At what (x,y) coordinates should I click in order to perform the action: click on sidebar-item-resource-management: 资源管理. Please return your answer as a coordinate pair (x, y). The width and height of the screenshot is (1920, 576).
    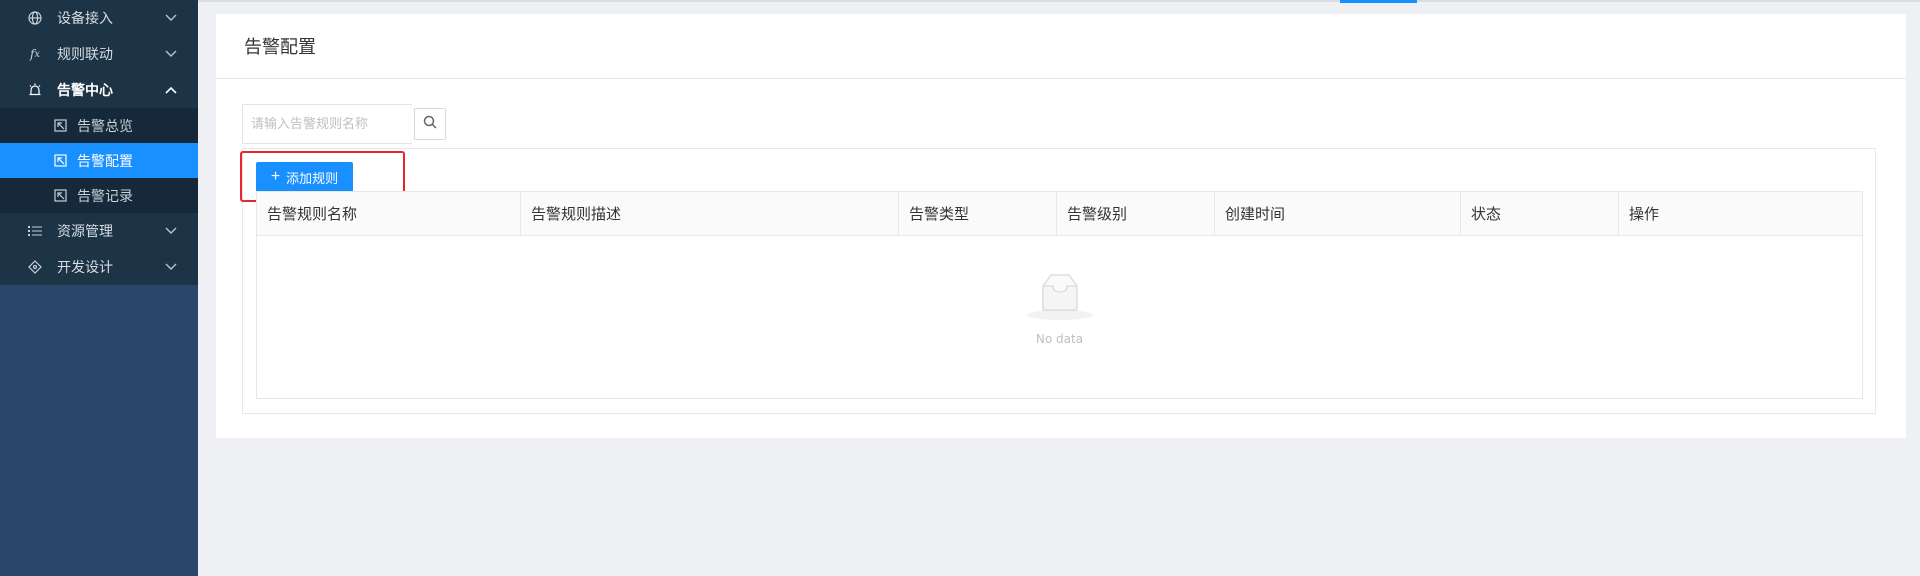
    Looking at the image, I should click on (99, 231).